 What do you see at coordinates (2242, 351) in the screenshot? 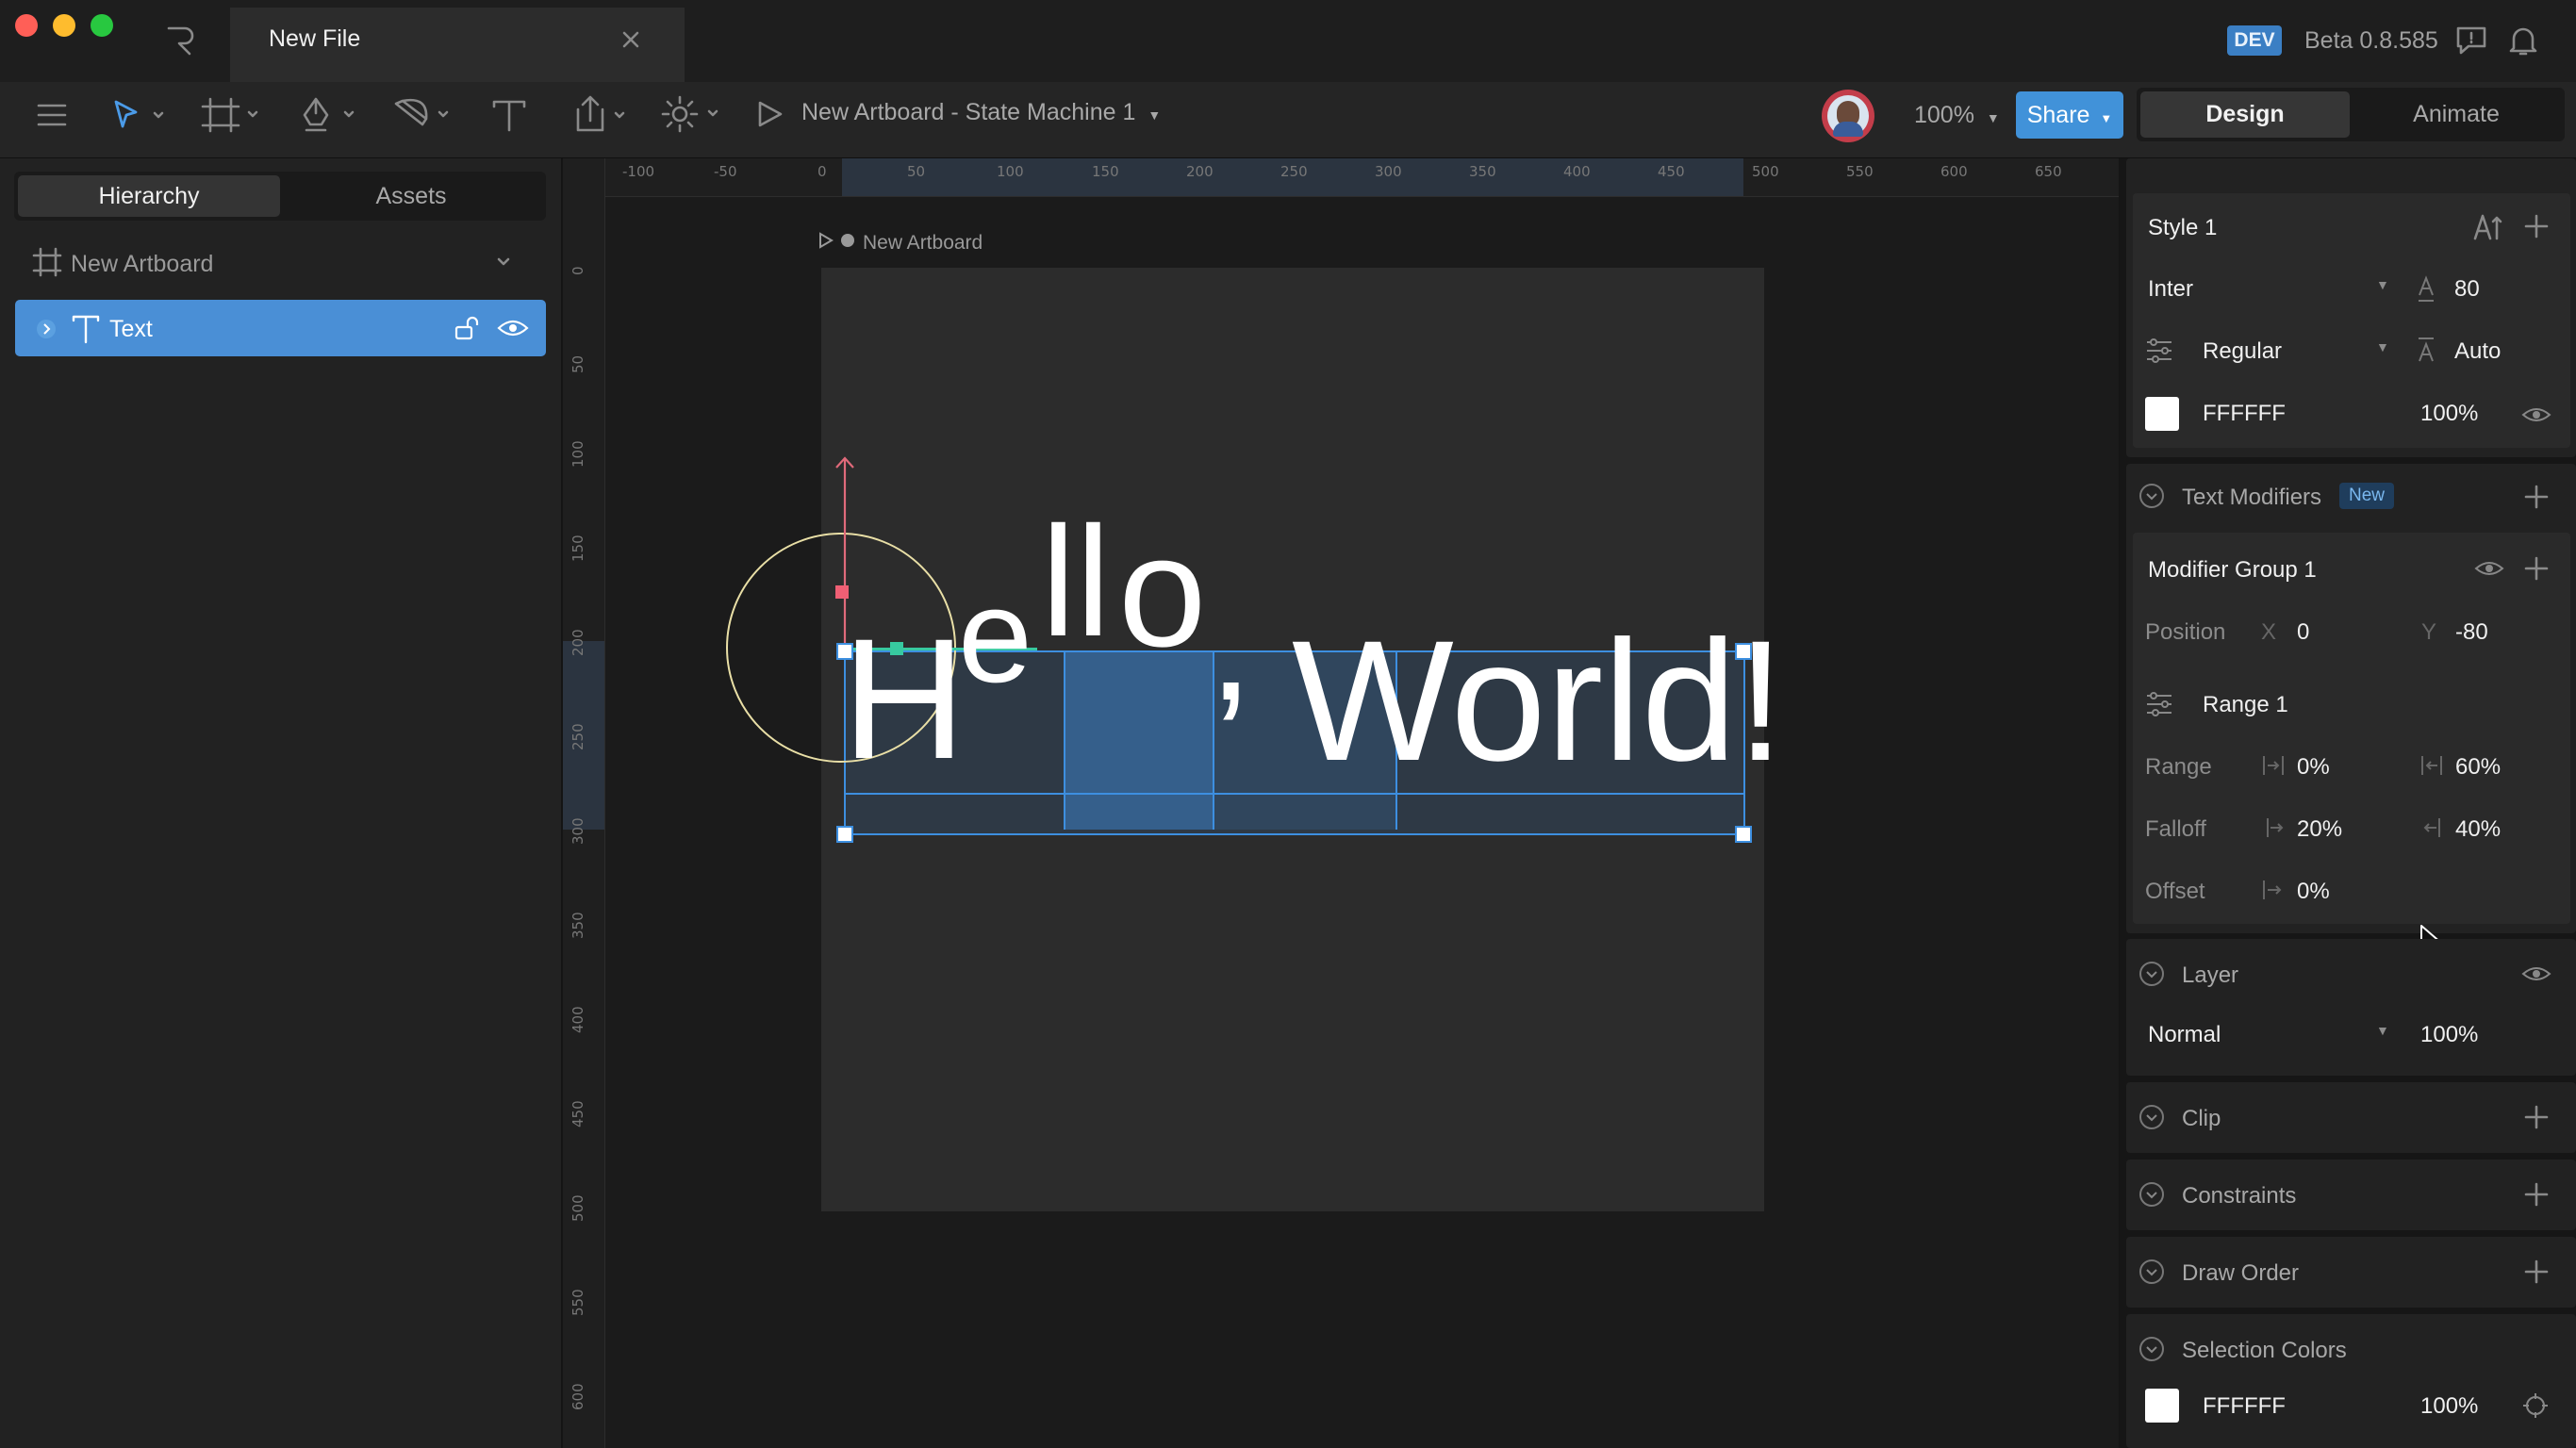
I see `font-weight-select: Regular` at bounding box center [2242, 351].